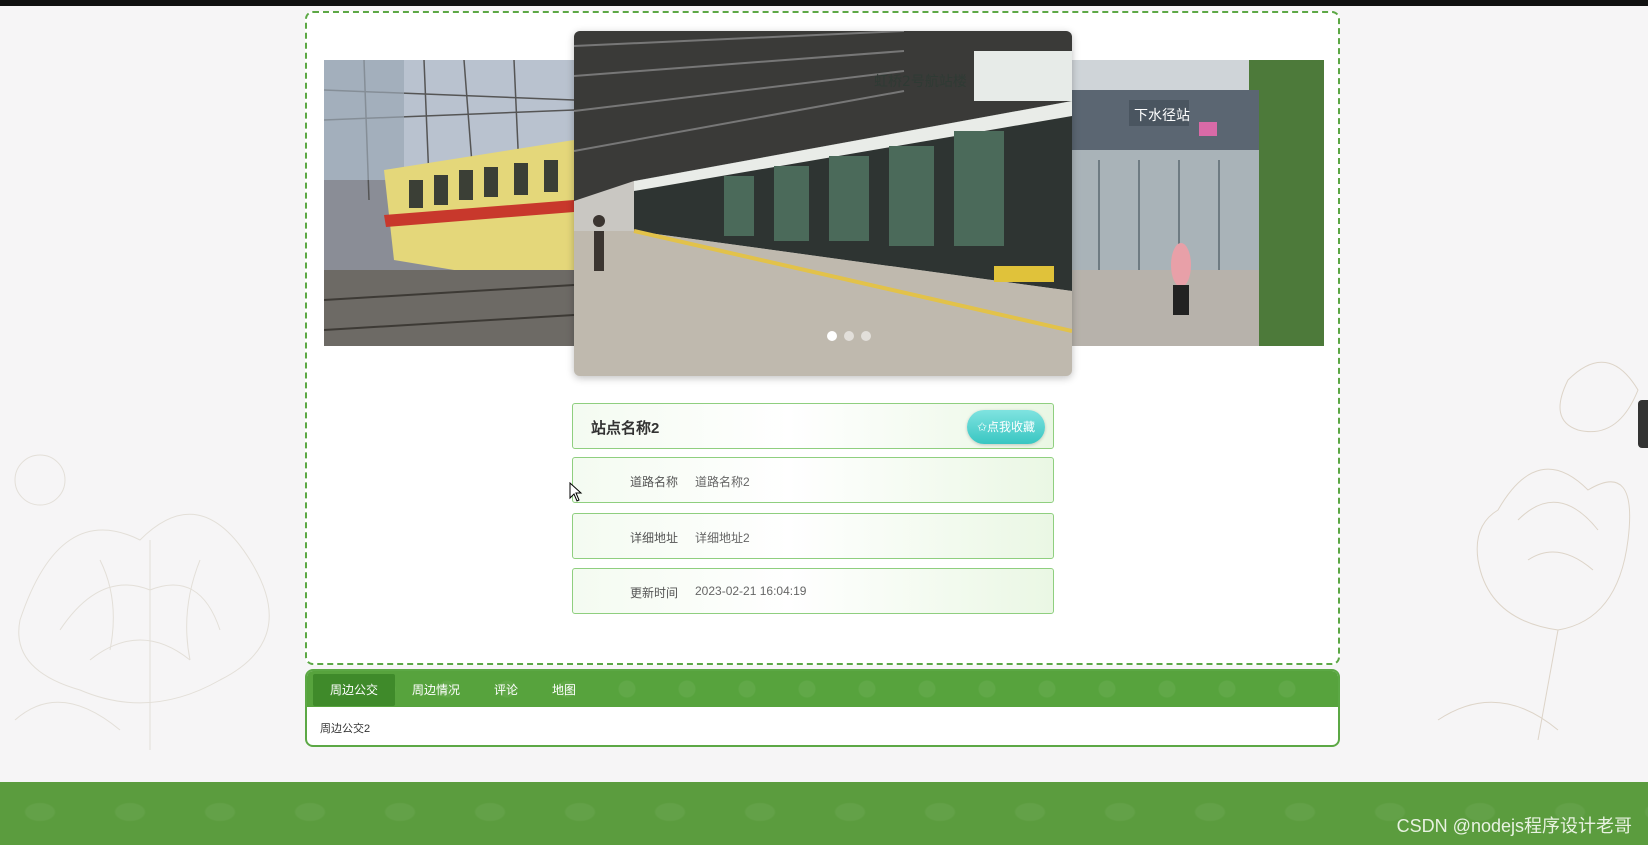 The width and height of the screenshot is (1648, 845). Describe the element at coordinates (564, 690) in the screenshot. I see `tab-map: 地图` at that location.